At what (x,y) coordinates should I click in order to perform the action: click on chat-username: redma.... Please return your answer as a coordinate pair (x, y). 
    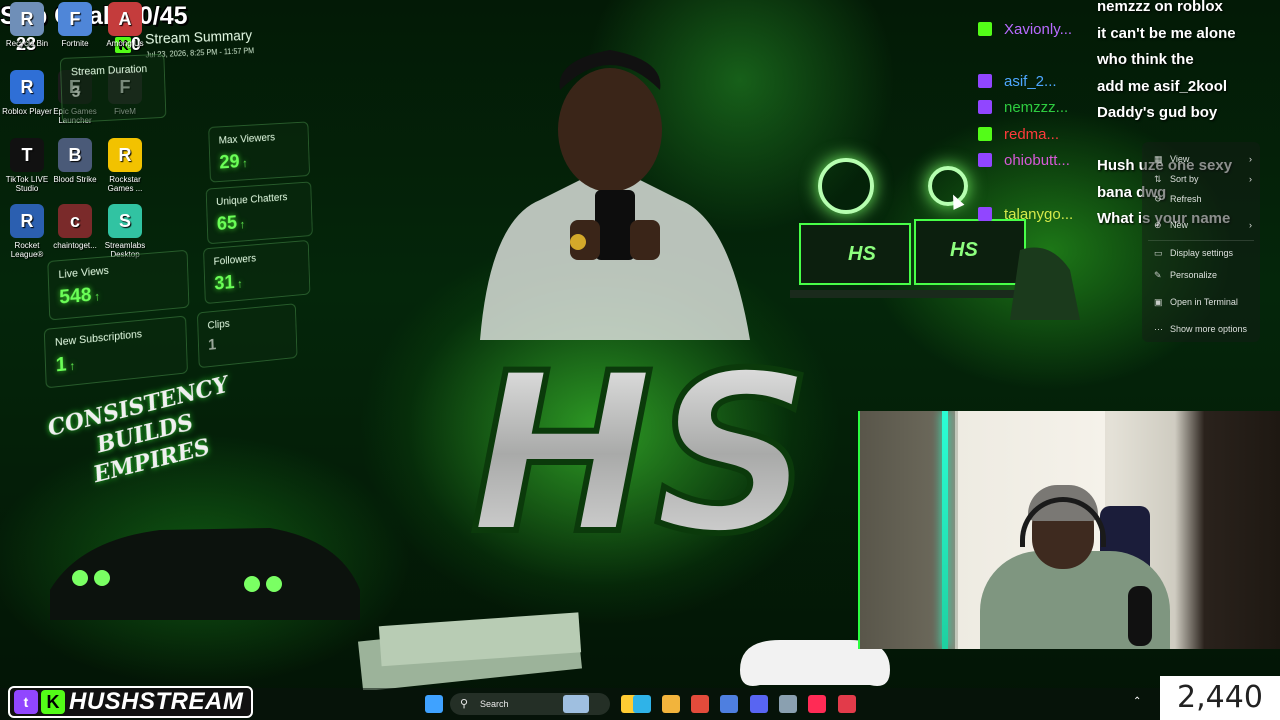
    Looking at the image, I should click on (1018, 139).